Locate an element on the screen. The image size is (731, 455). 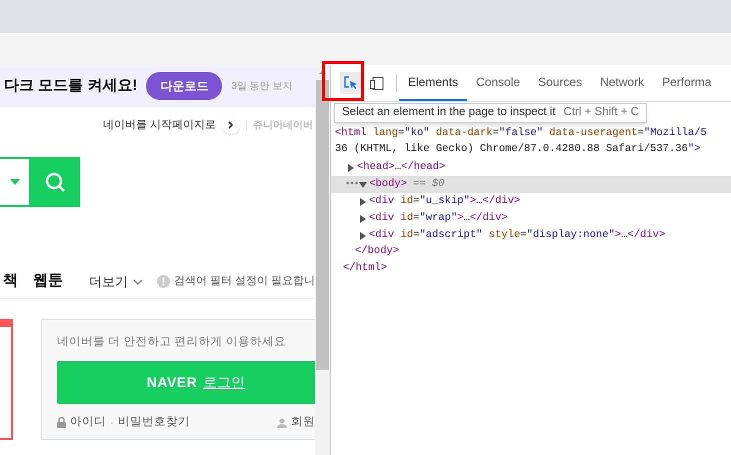
dom-node-text: <body> is located at coordinates (388, 184).